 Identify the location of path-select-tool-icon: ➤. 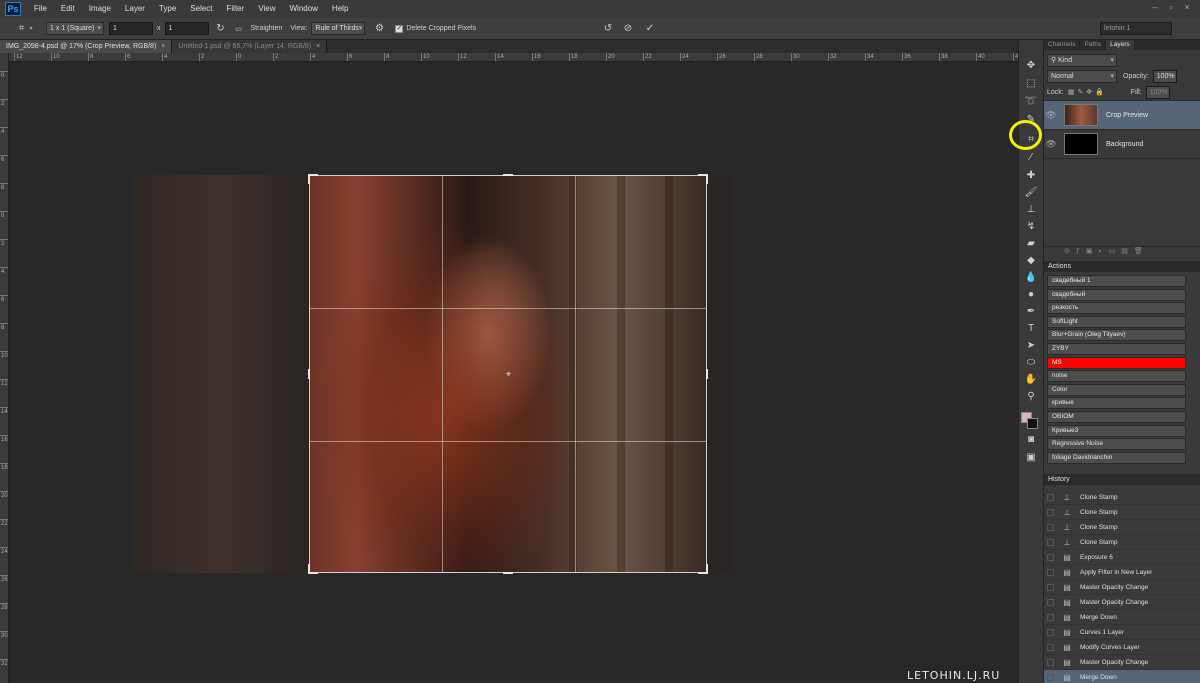
(1031, 346).